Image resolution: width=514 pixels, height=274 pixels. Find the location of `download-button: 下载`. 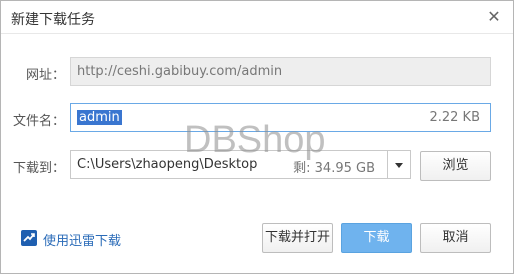

download-button: 下载 is located at coordinates (376, 238).